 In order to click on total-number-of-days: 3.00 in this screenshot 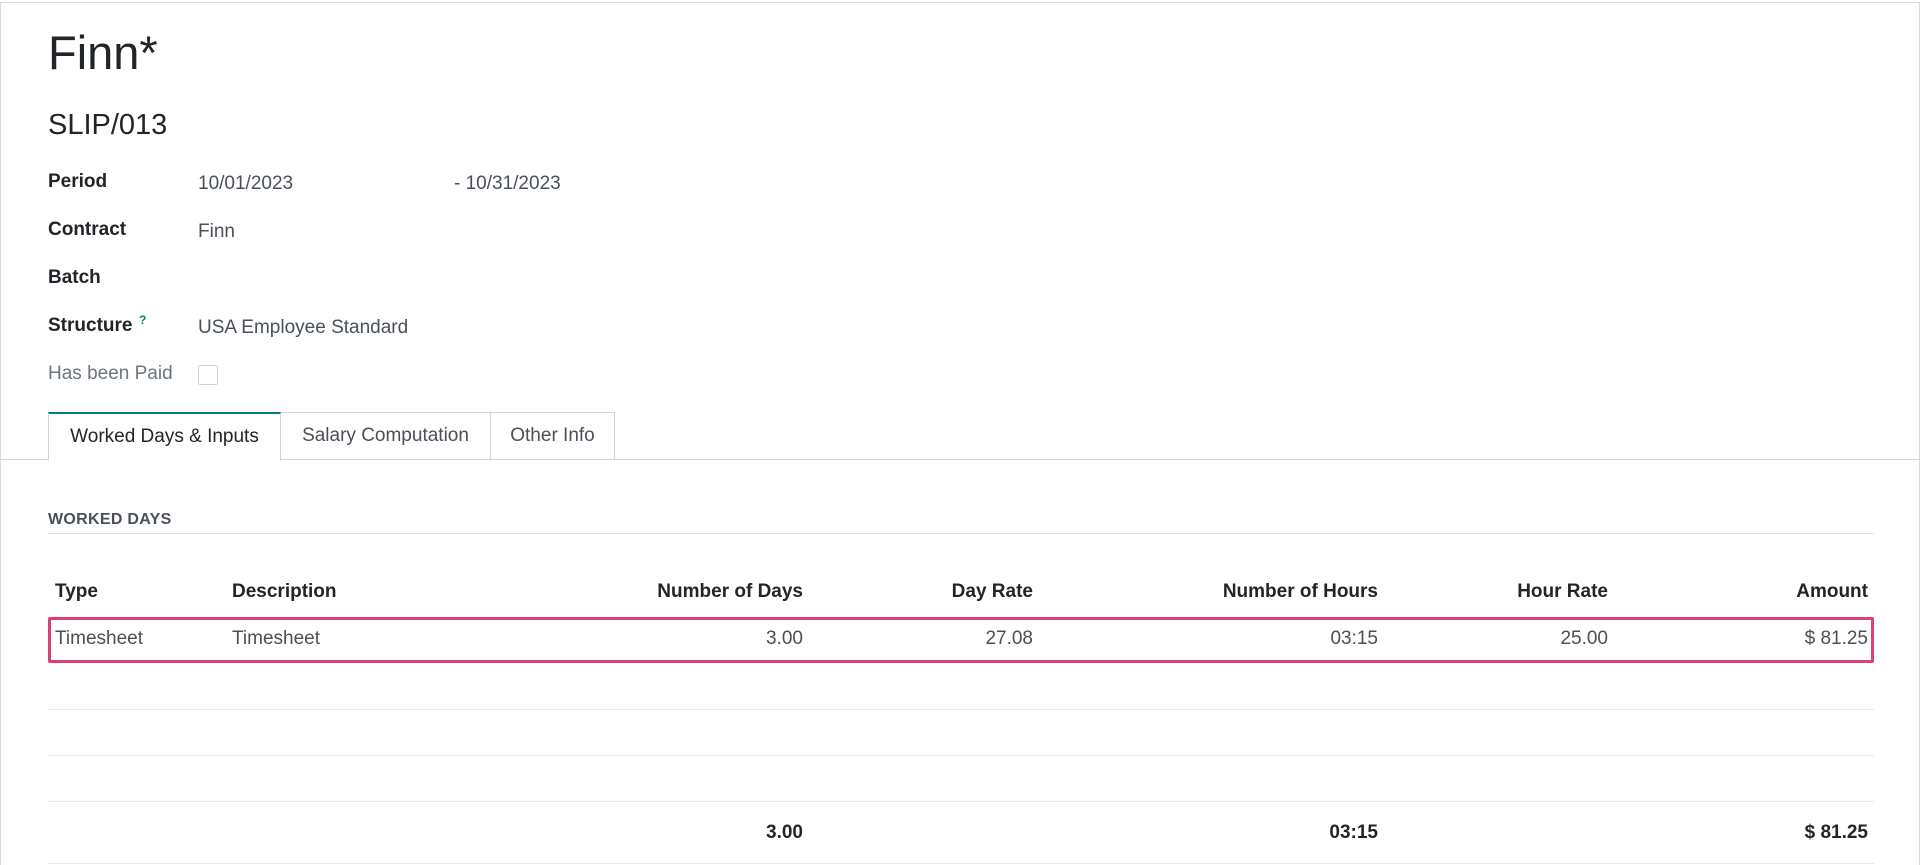, I will do `click(784, 832)`.